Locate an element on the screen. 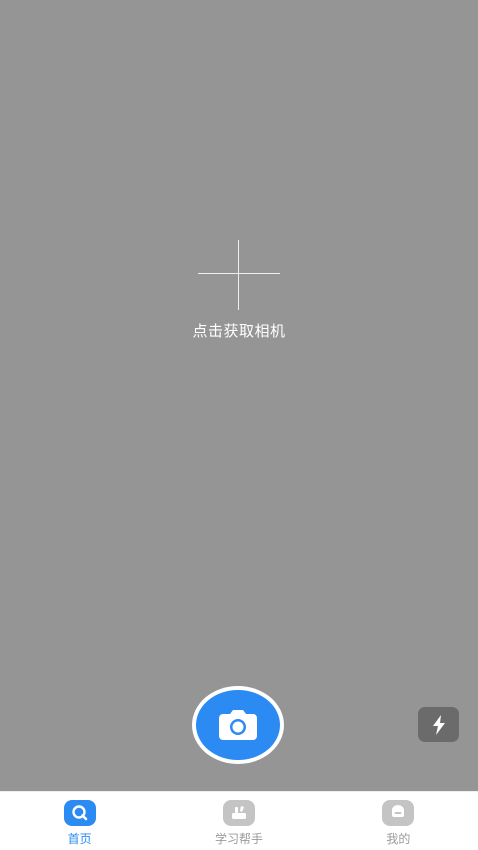 The width and height of the screenshot is (478, 850). add-camera-crosshair is located at coordinates (239, 275).